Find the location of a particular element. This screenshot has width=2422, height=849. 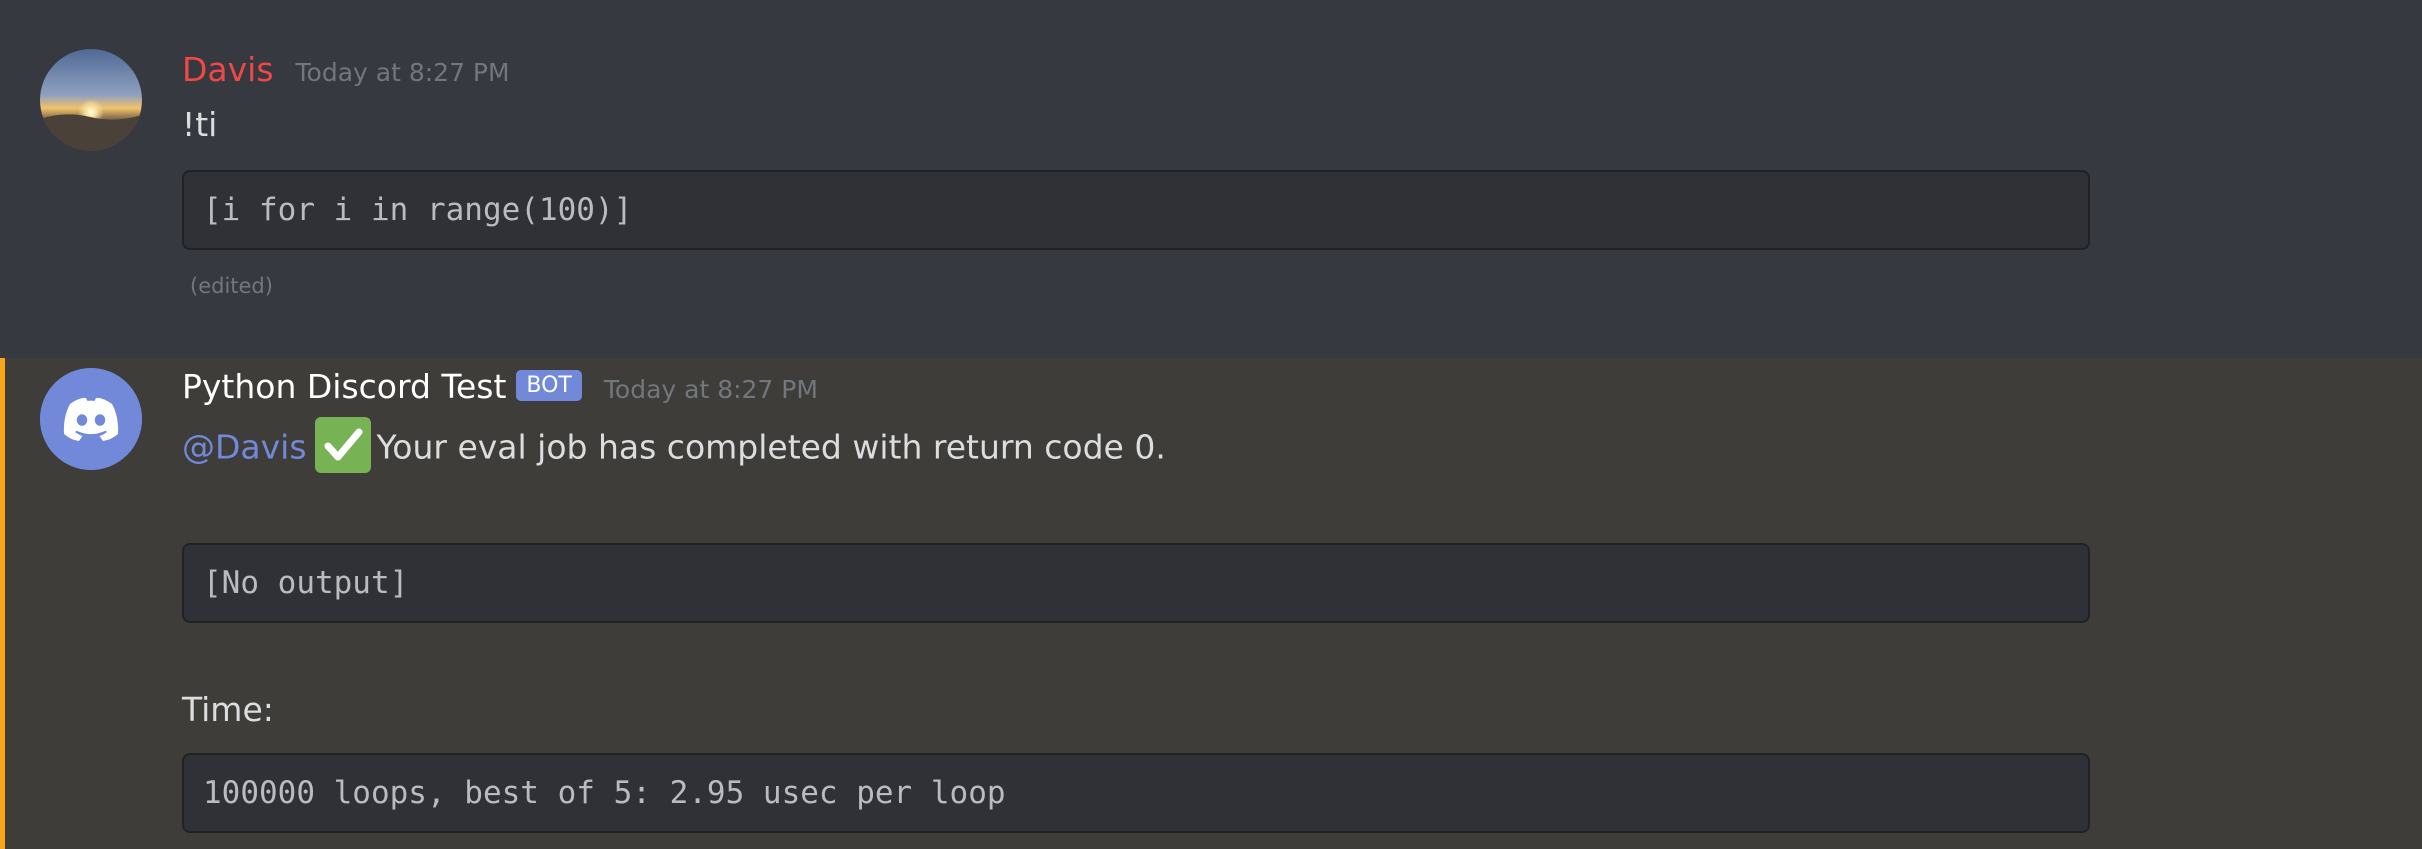

edited-label: (edited) is located at coordinates (231, 286).